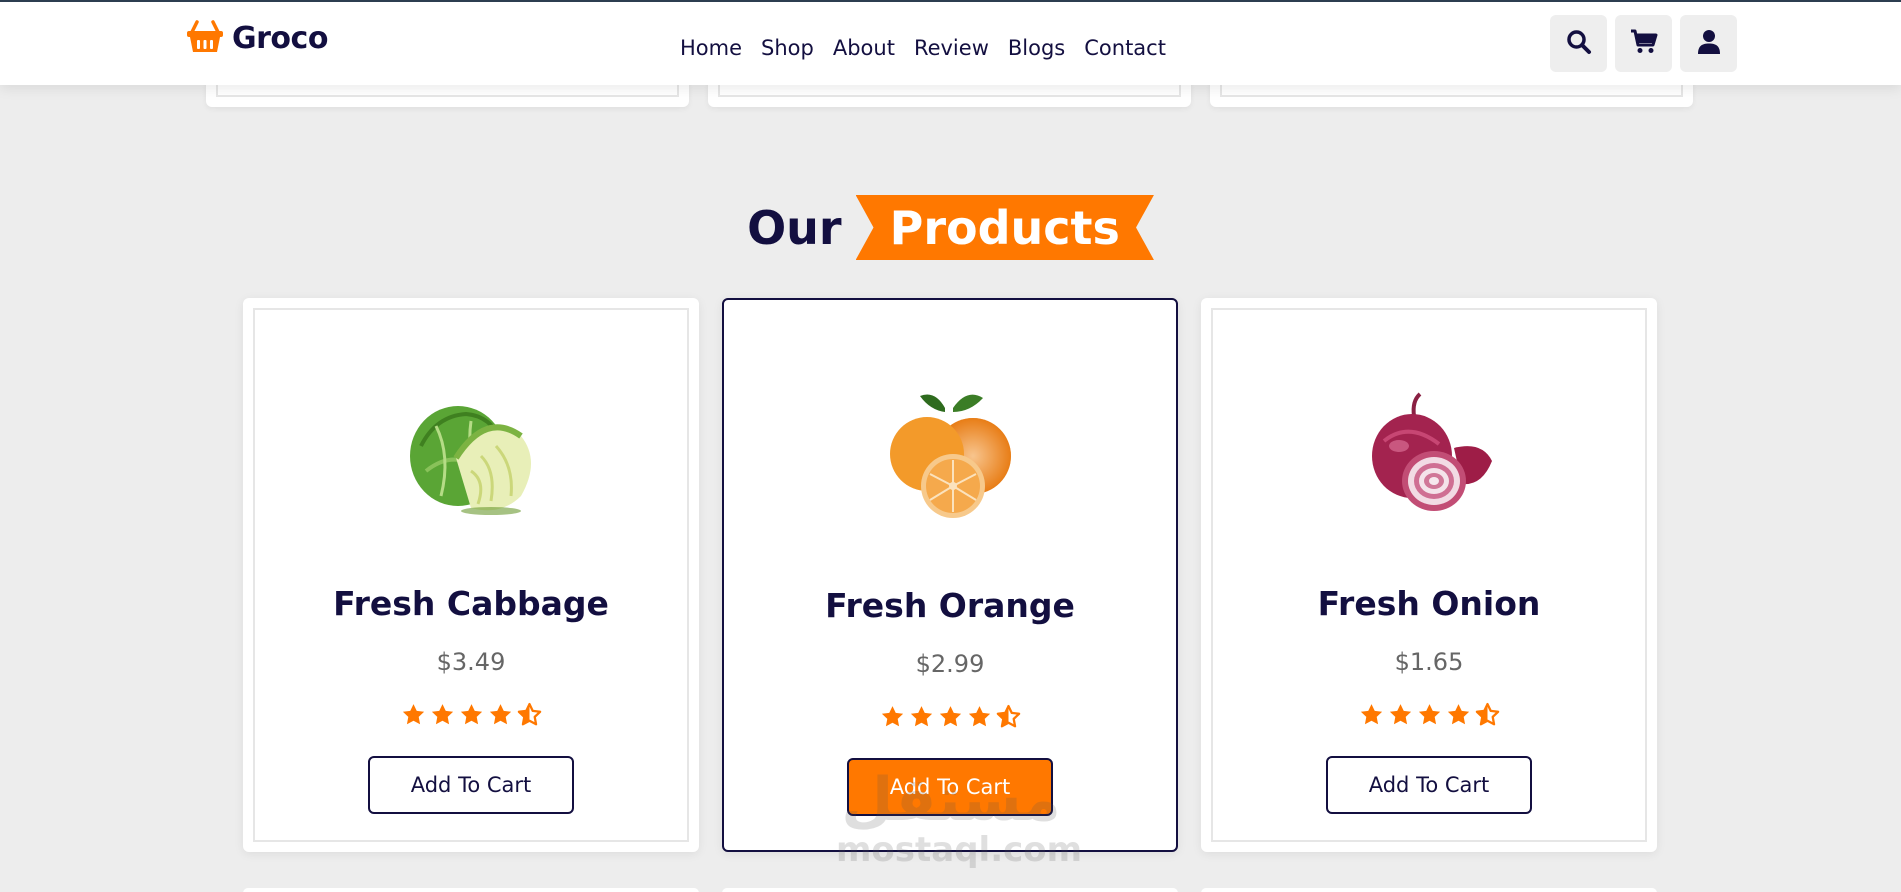 Image resolution: width=1901 pixels, height=892 pixels. What do you see at coordinates (711, 48) in the screenshot?
I see `nav-home: Home` at bounding box center [711, 48].